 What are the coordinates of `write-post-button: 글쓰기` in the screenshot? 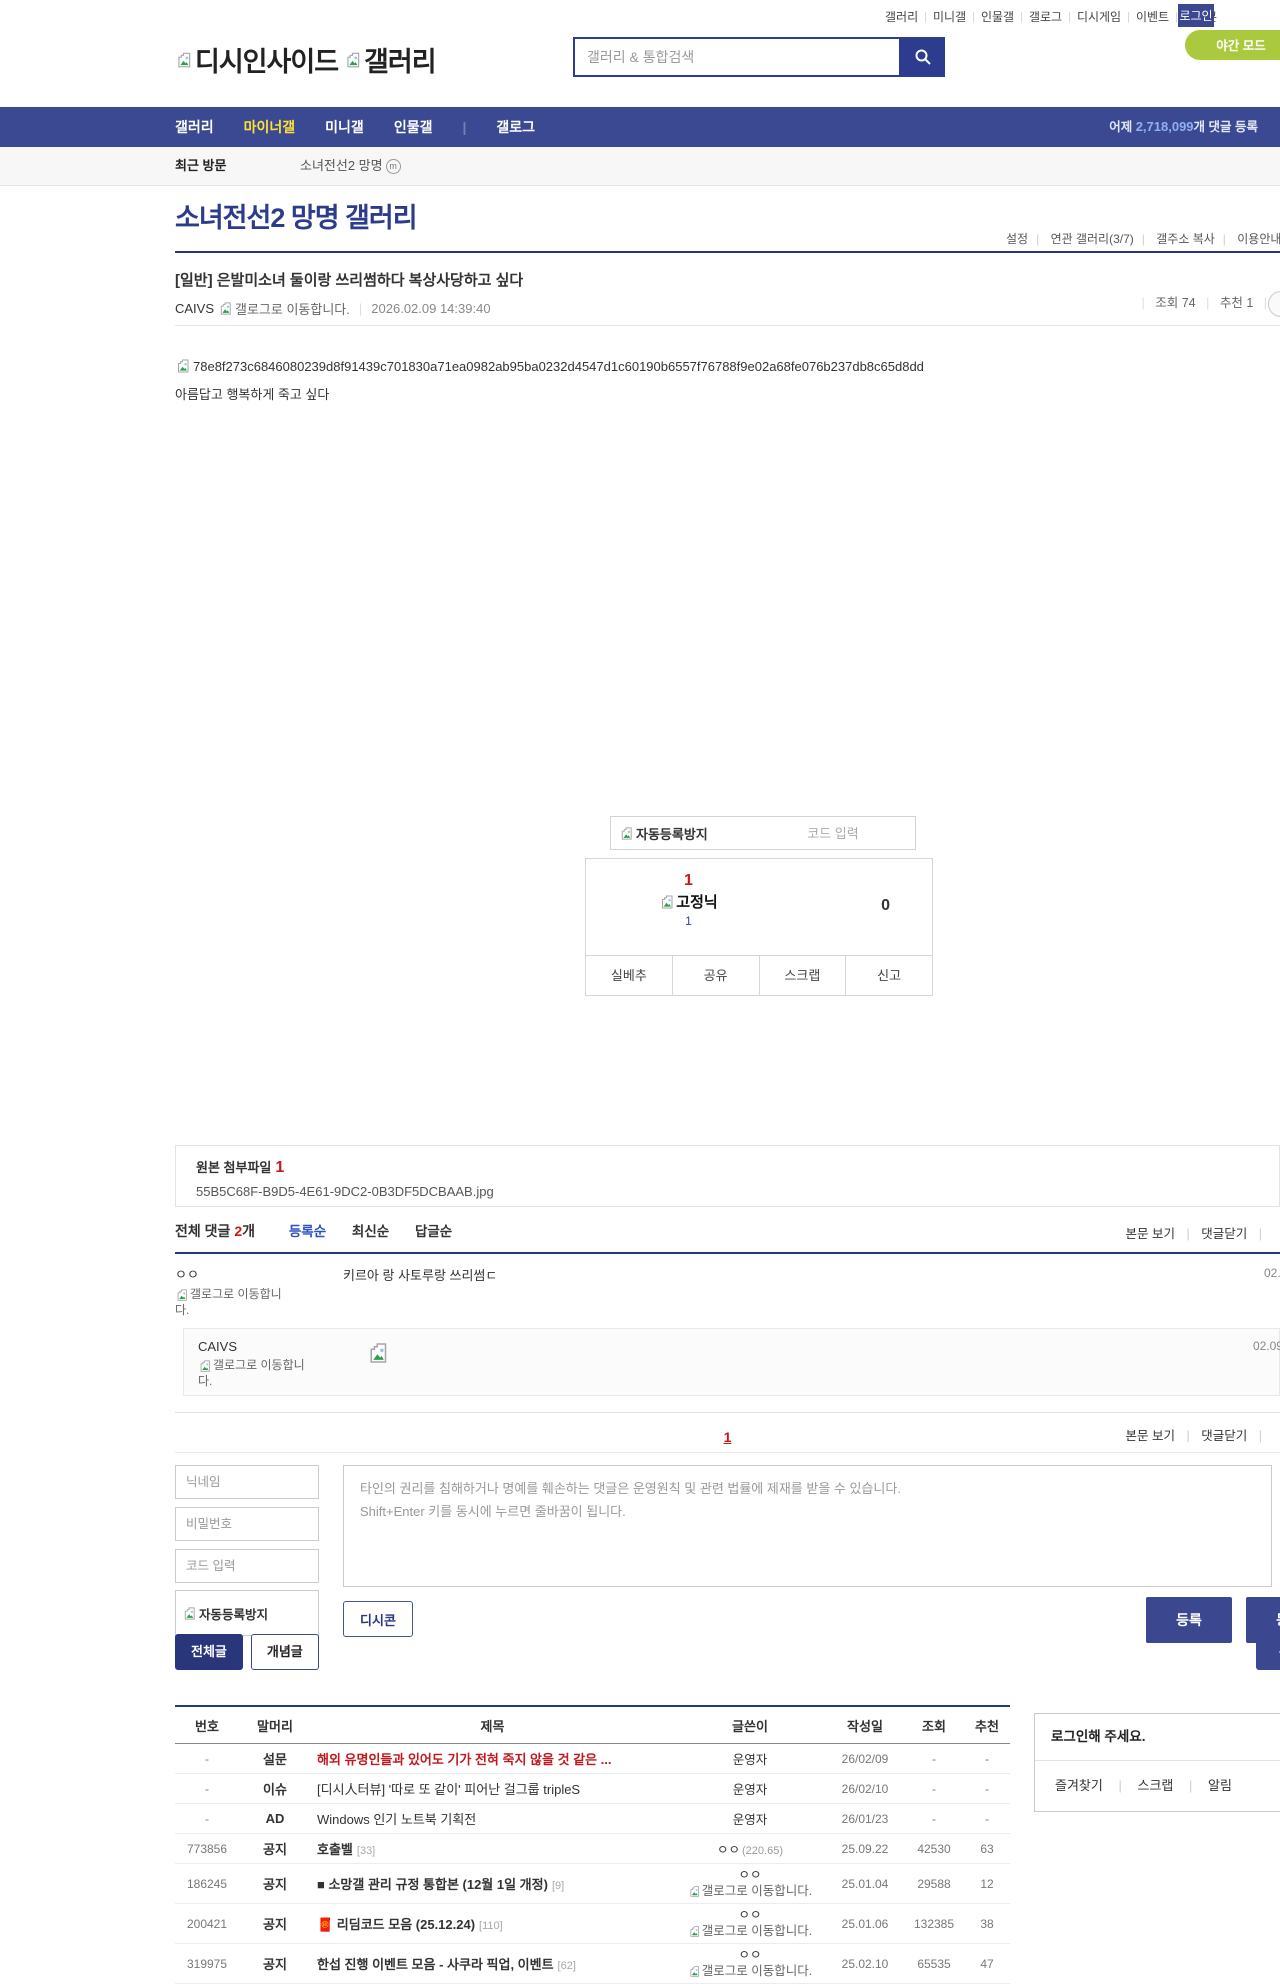 It's located at (1268, 1652).